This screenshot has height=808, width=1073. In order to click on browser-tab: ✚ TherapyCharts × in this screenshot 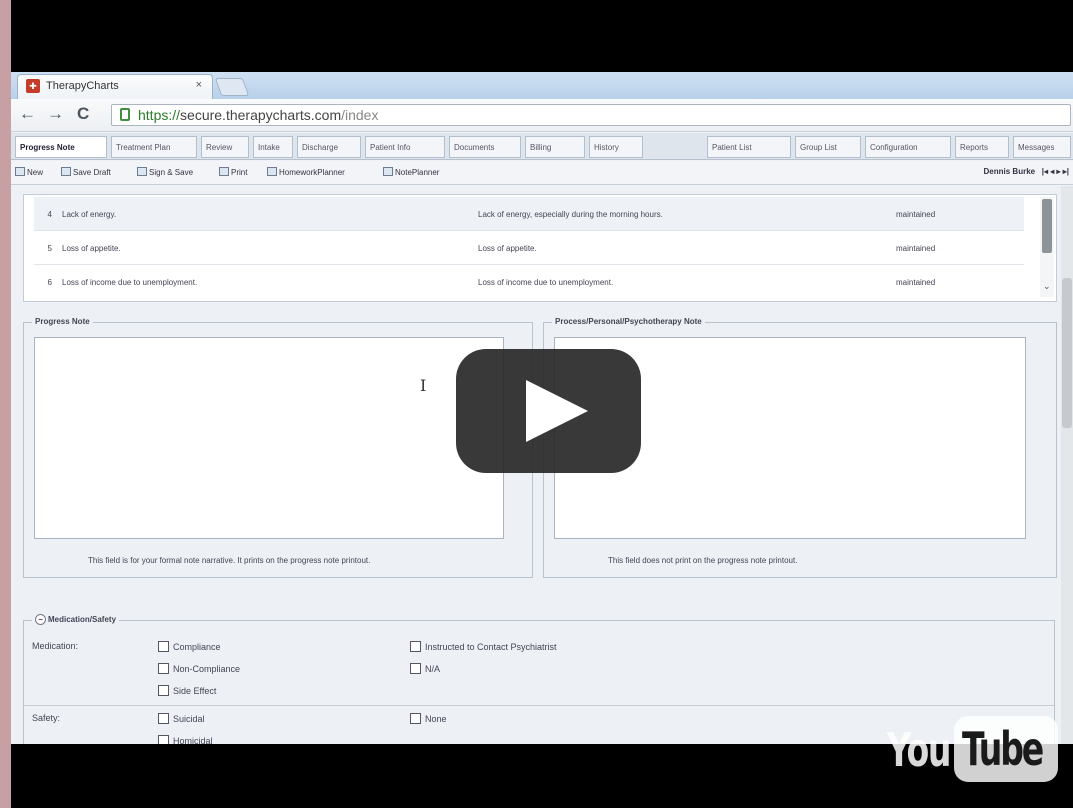, I will do `click(115, 86)`.